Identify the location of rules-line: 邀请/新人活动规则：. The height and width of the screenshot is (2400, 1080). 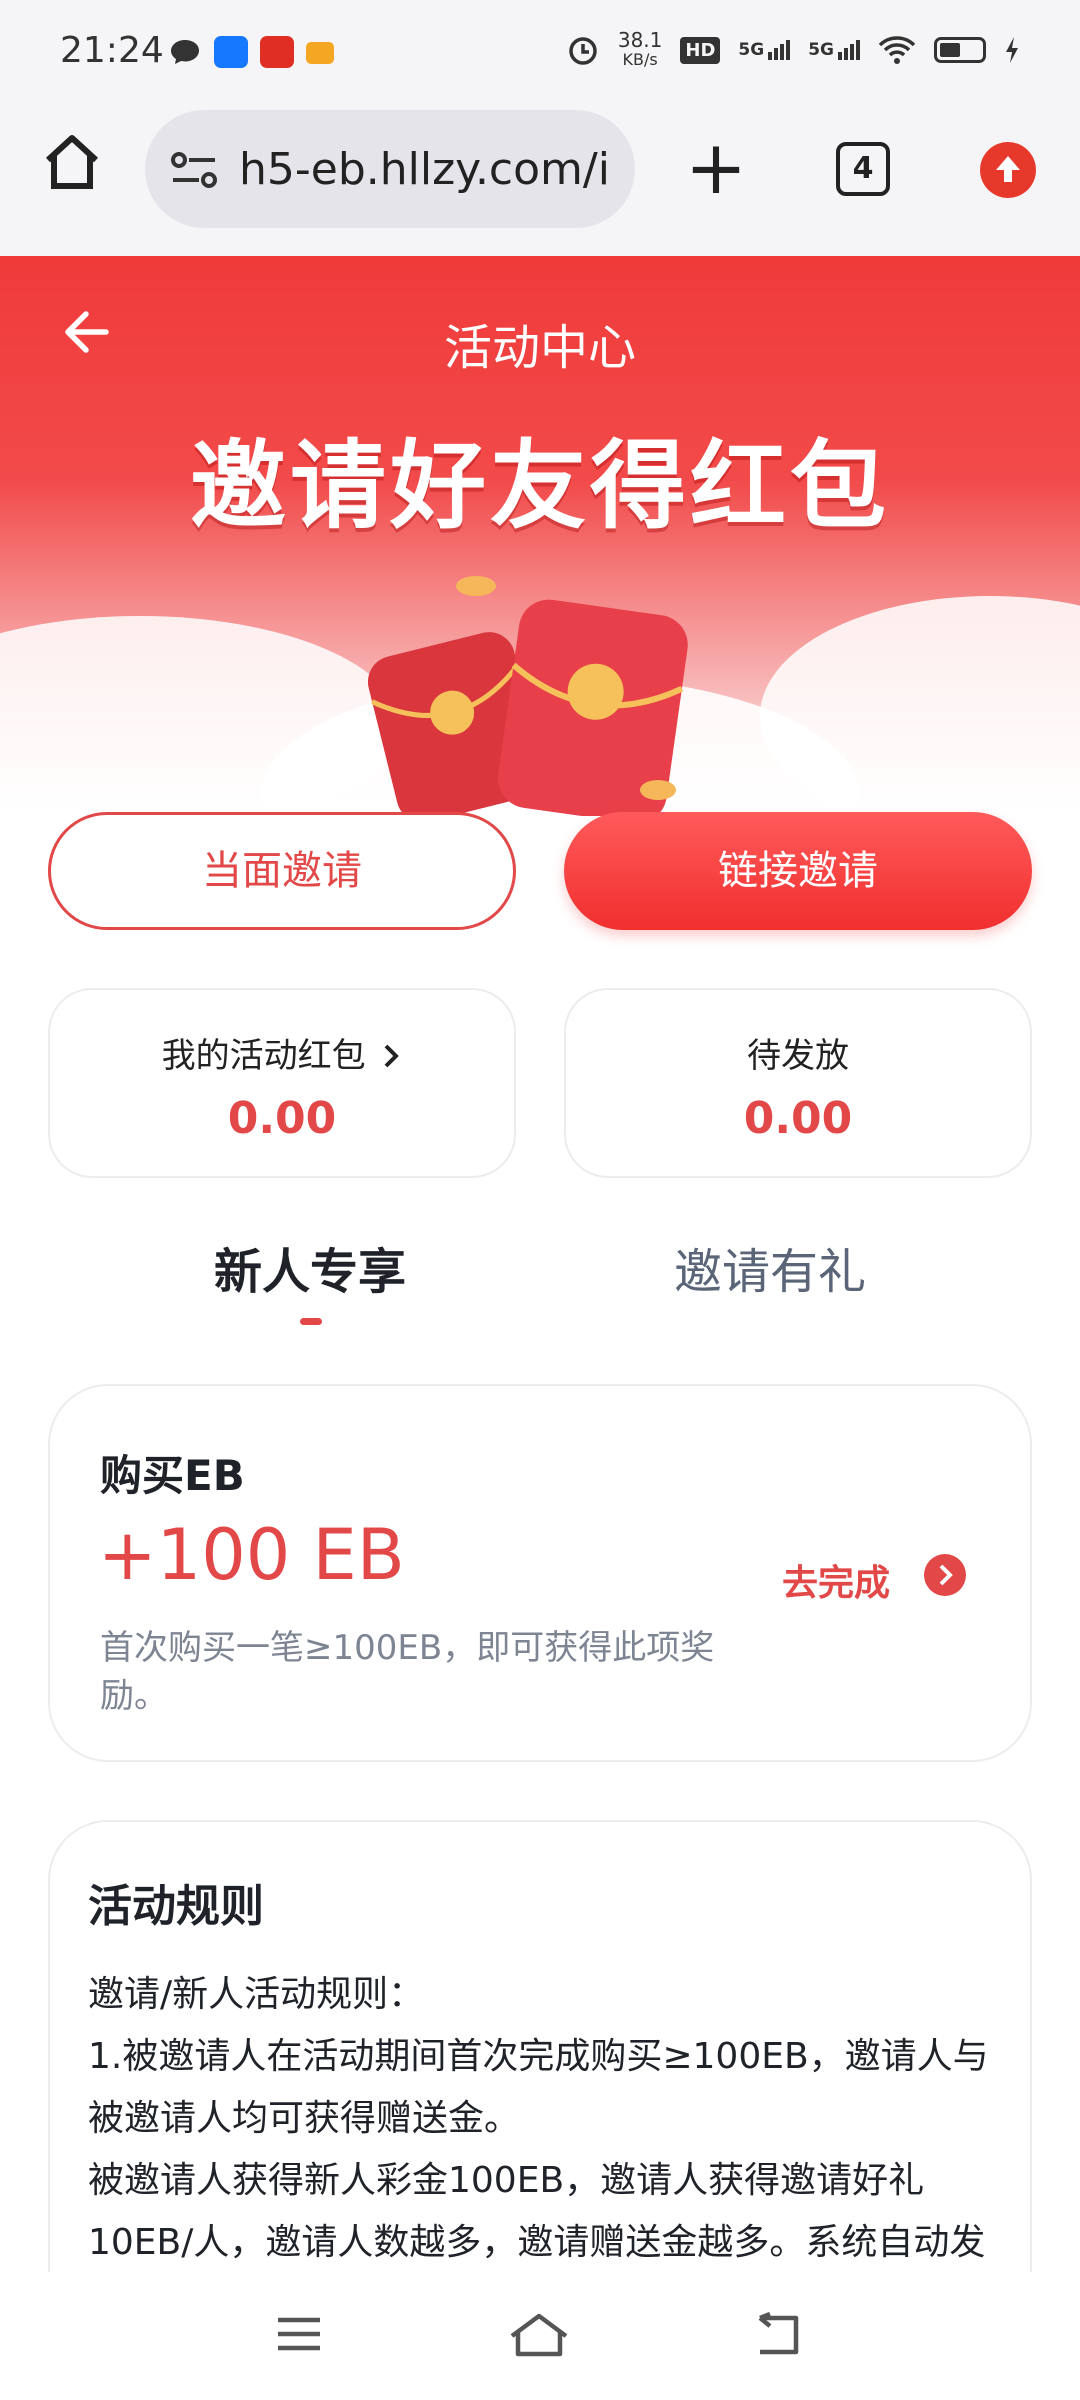
(256, 1994).